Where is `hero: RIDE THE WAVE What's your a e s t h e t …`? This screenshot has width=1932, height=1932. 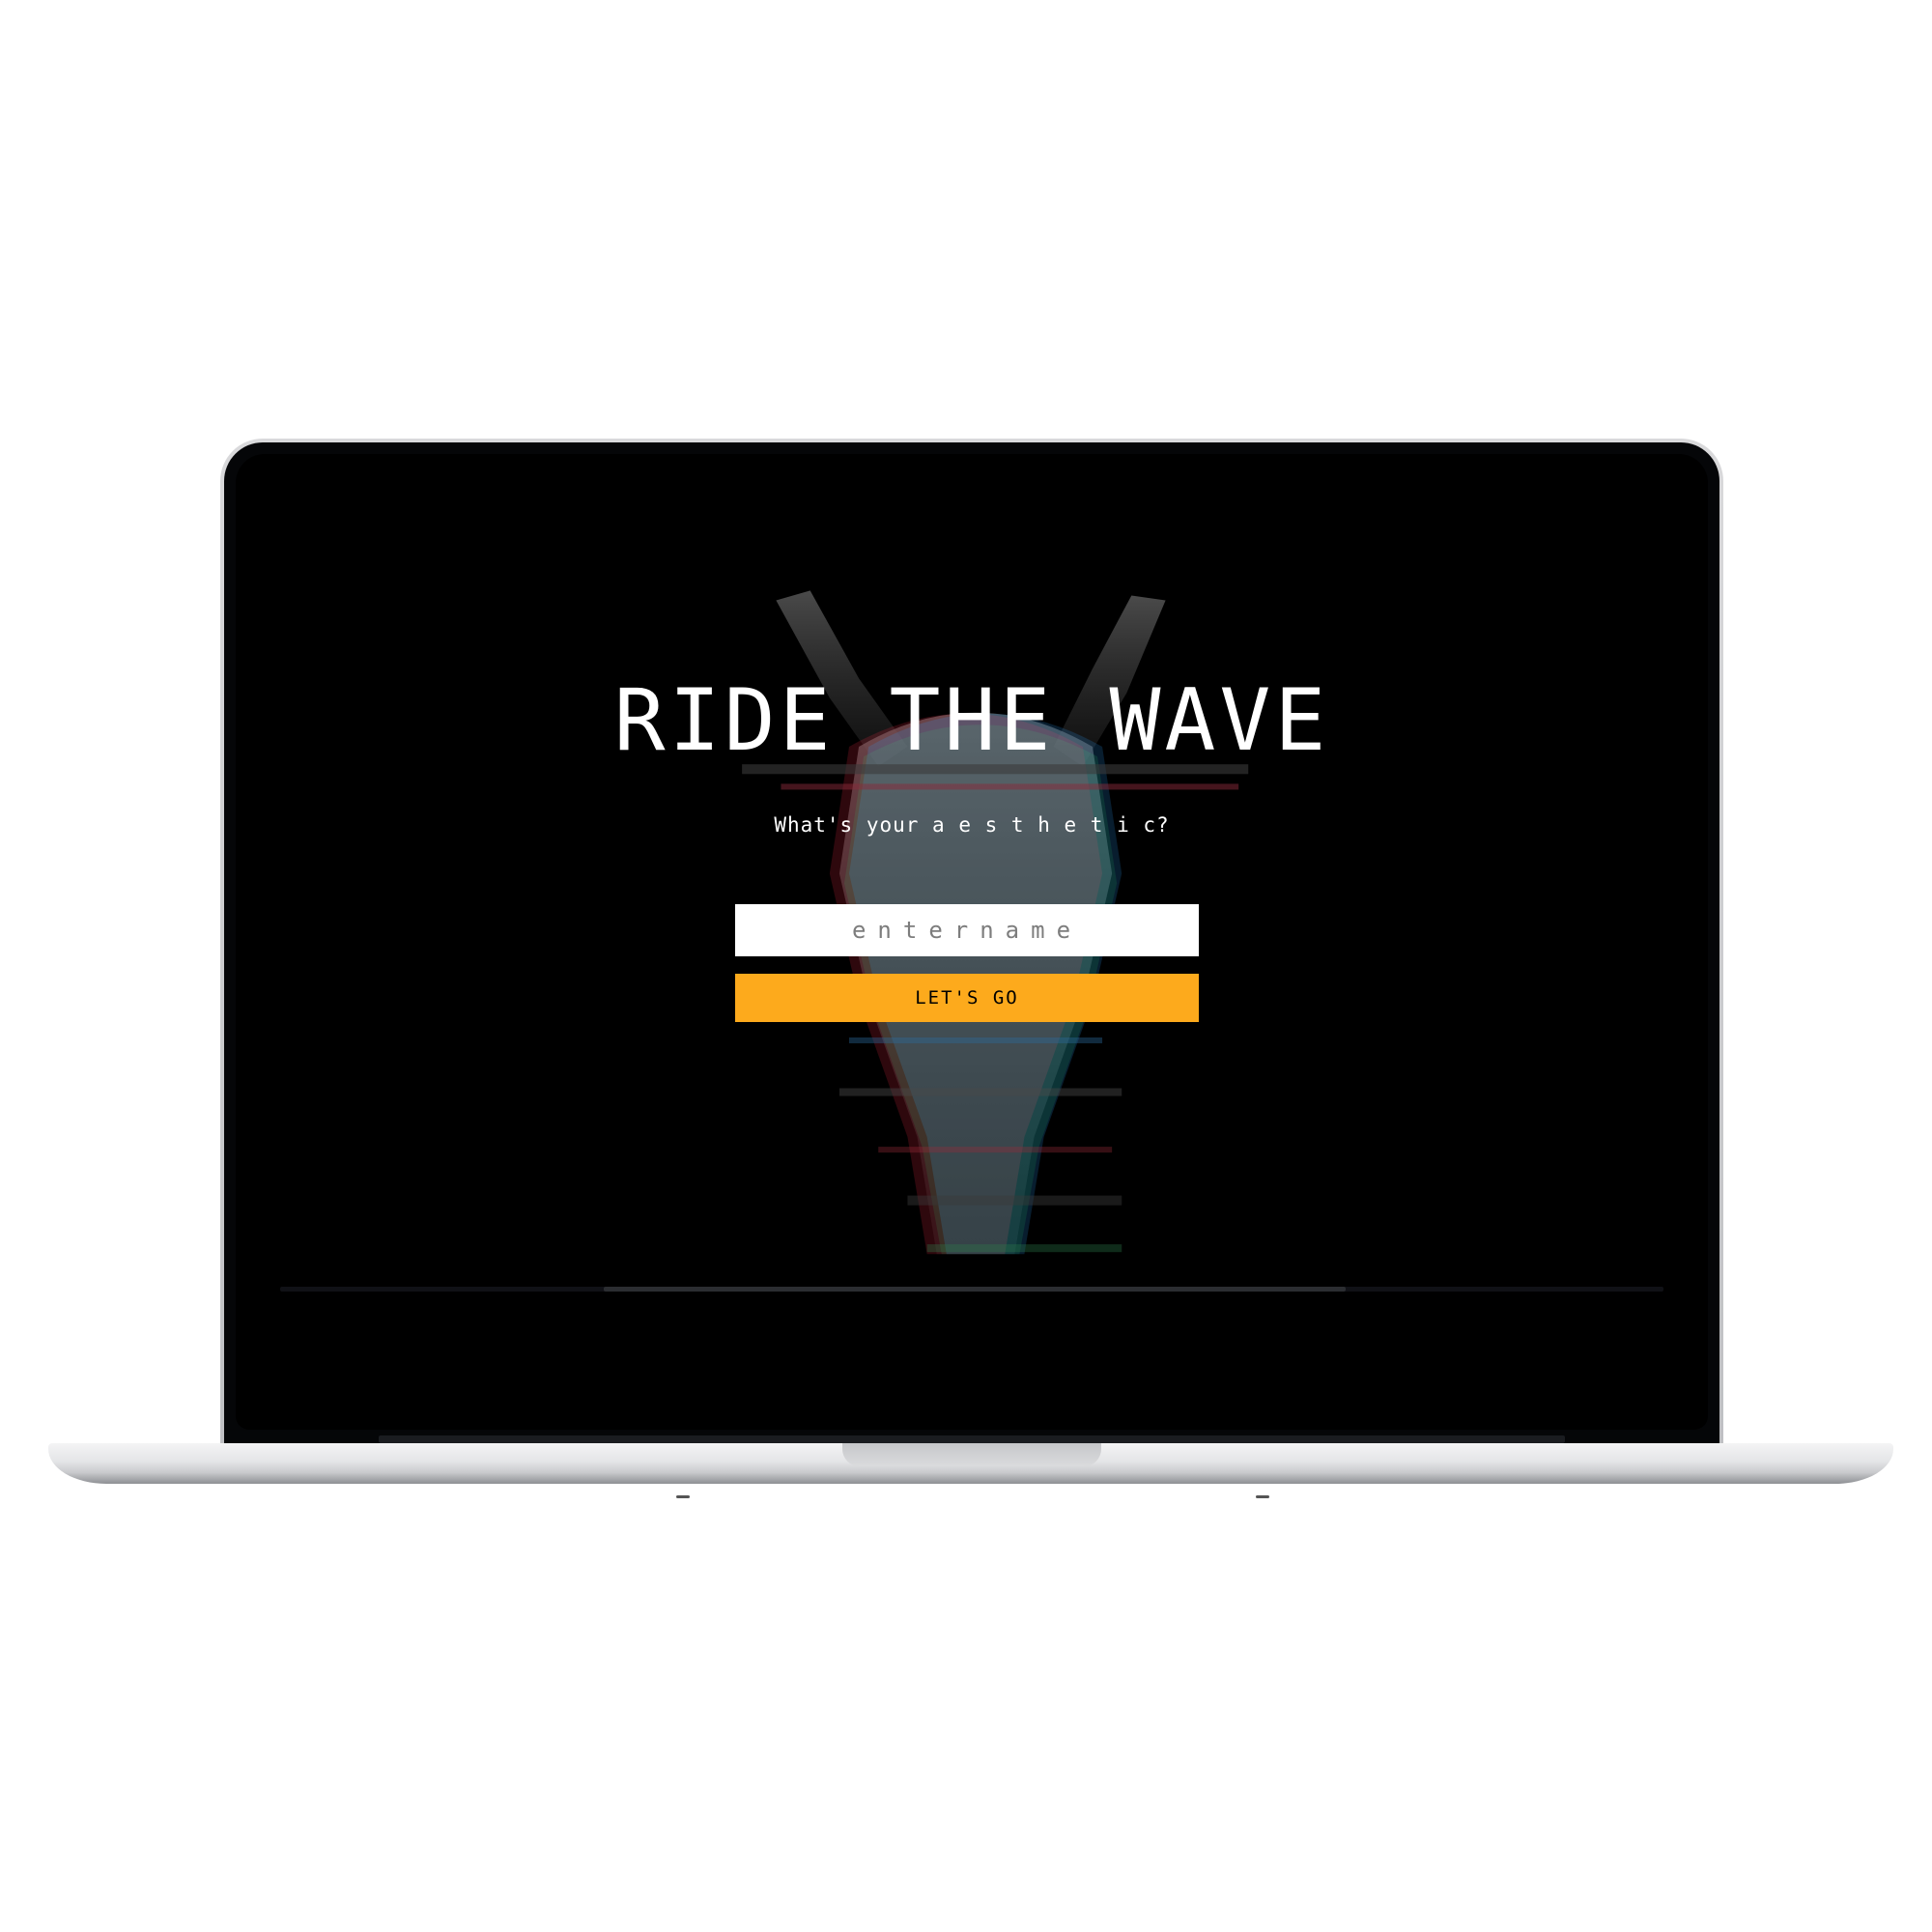 hero: RIDE THE WAVE What's your a e s t h e t … is located at coordinates (972, 754).